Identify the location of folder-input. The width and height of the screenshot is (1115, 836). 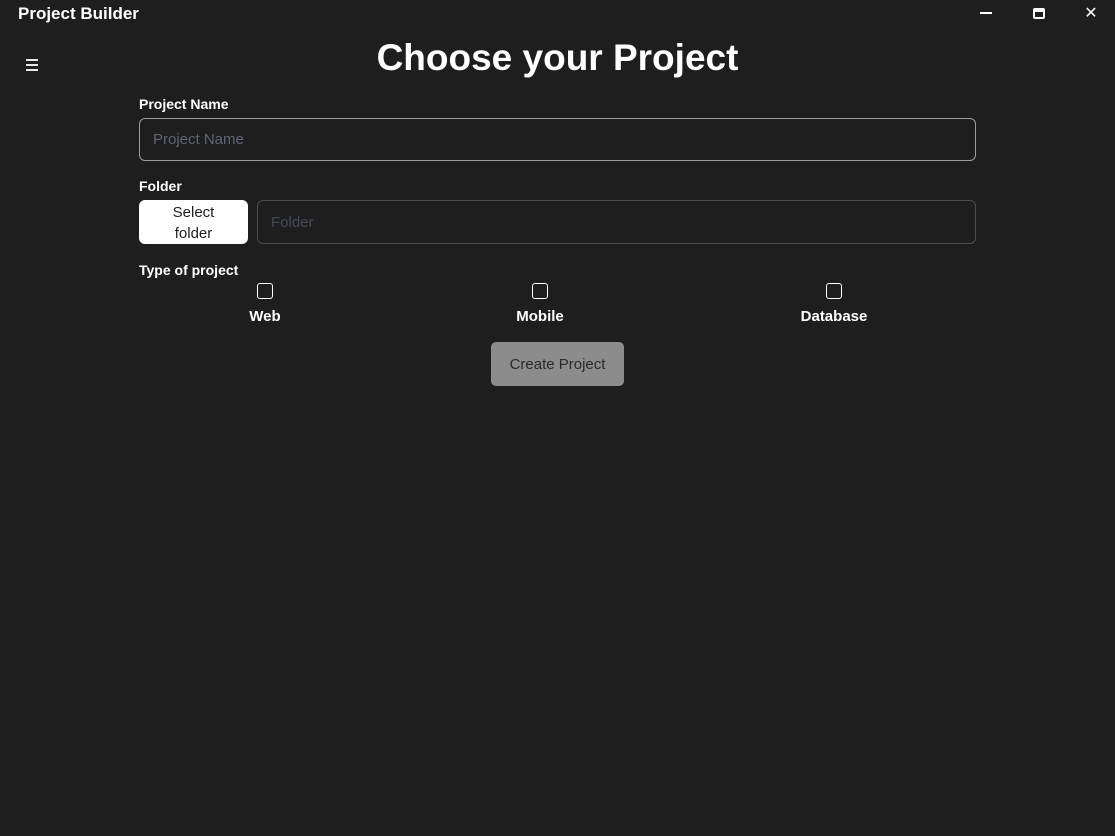
(616, 222).